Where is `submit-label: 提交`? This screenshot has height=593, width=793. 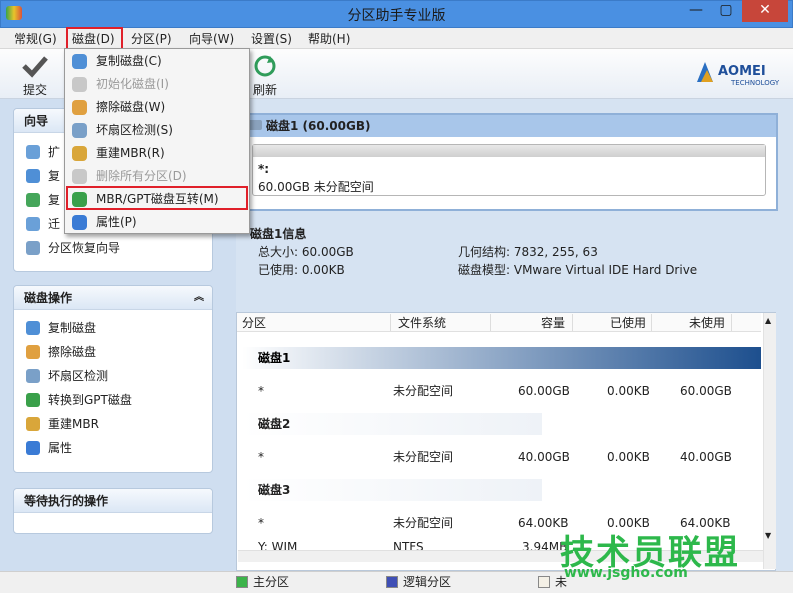 submit-label: 提交 is located at coordinates (34, 90).